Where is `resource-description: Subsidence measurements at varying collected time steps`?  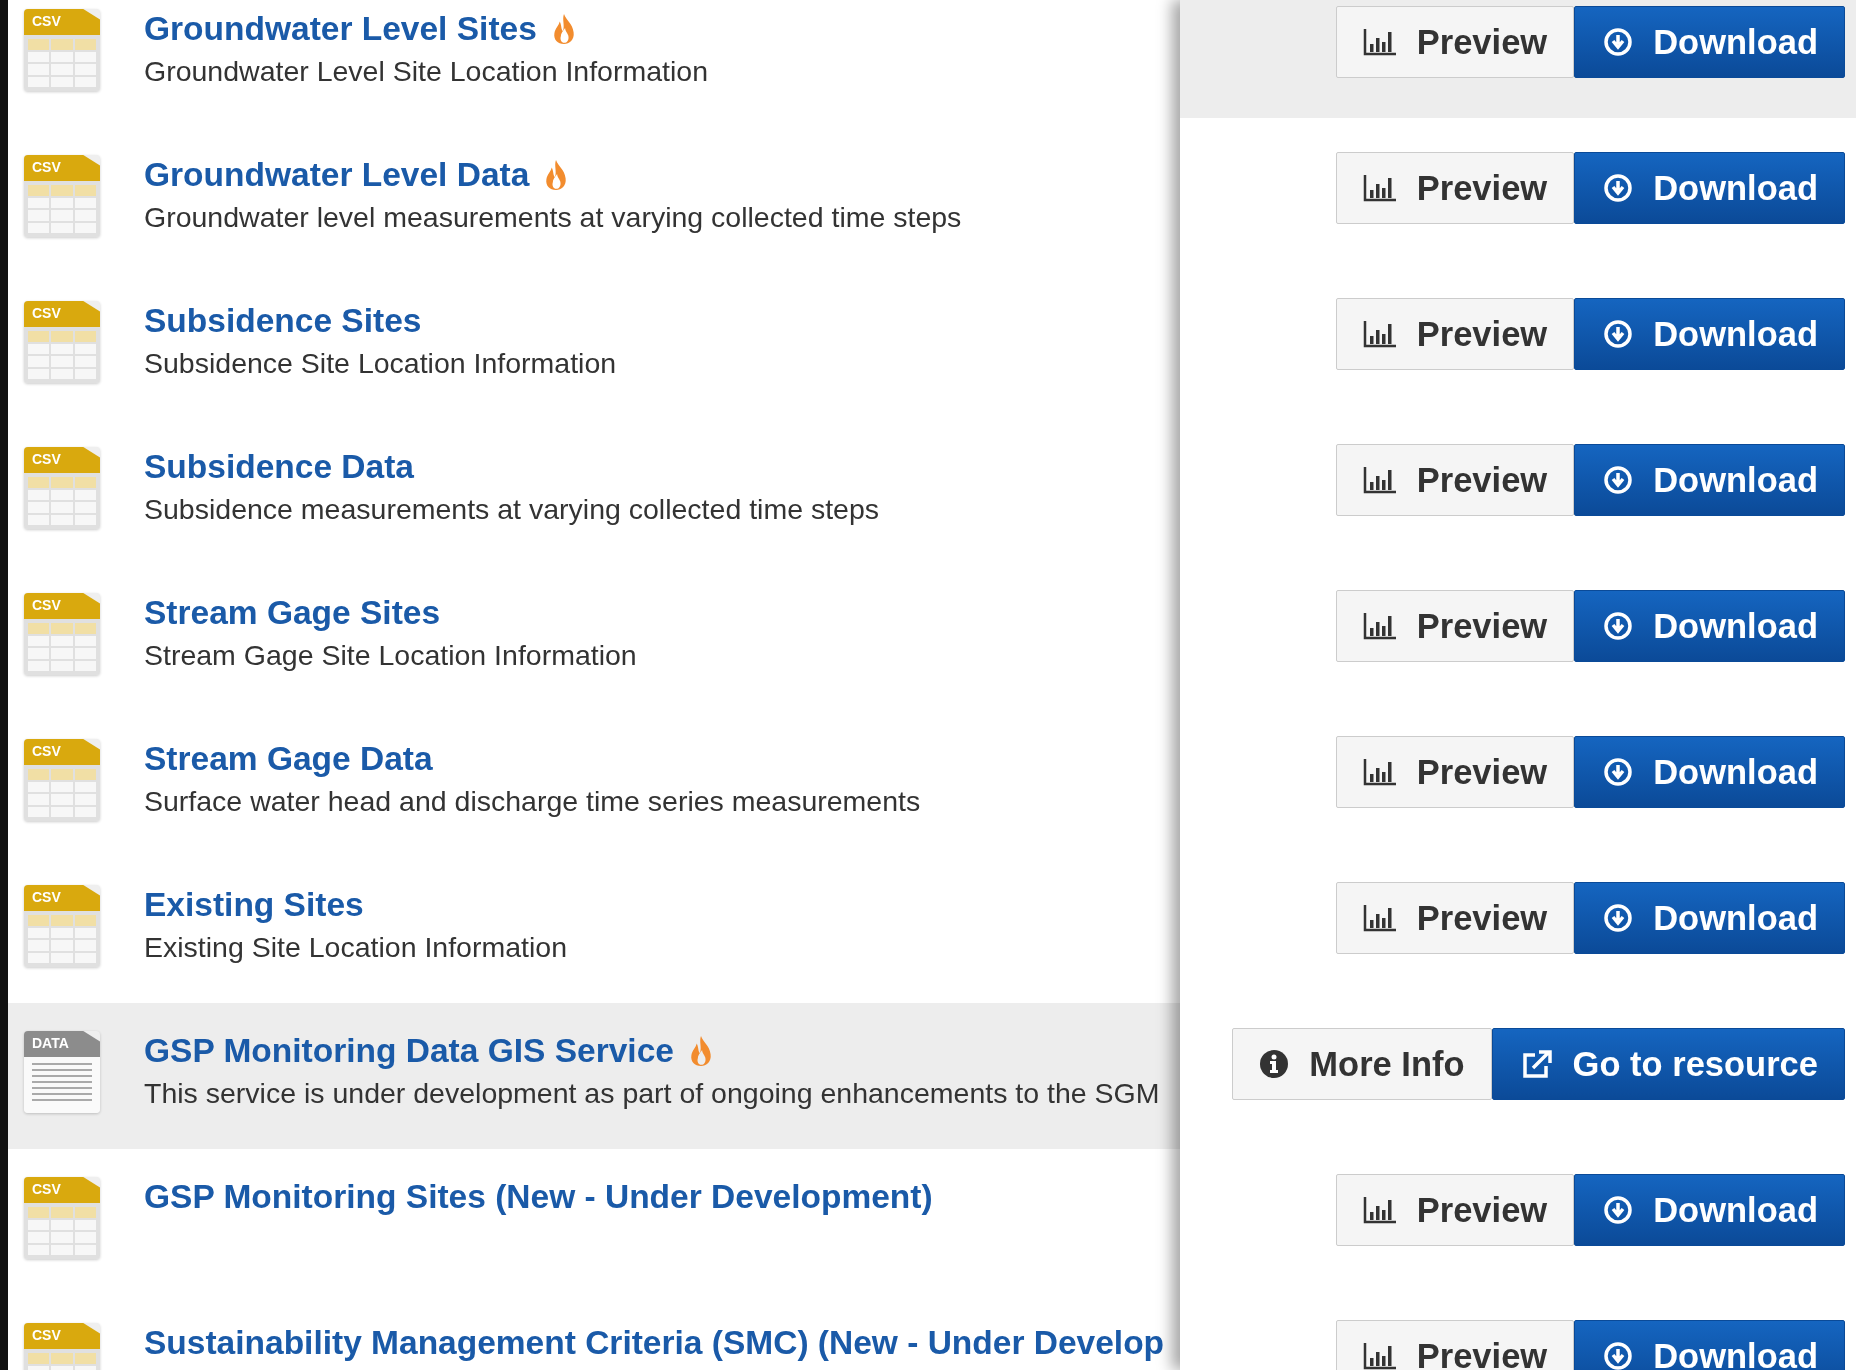 resource-description: Subsidence measurements at varying collected time steps is located at coordinates (512, 509).